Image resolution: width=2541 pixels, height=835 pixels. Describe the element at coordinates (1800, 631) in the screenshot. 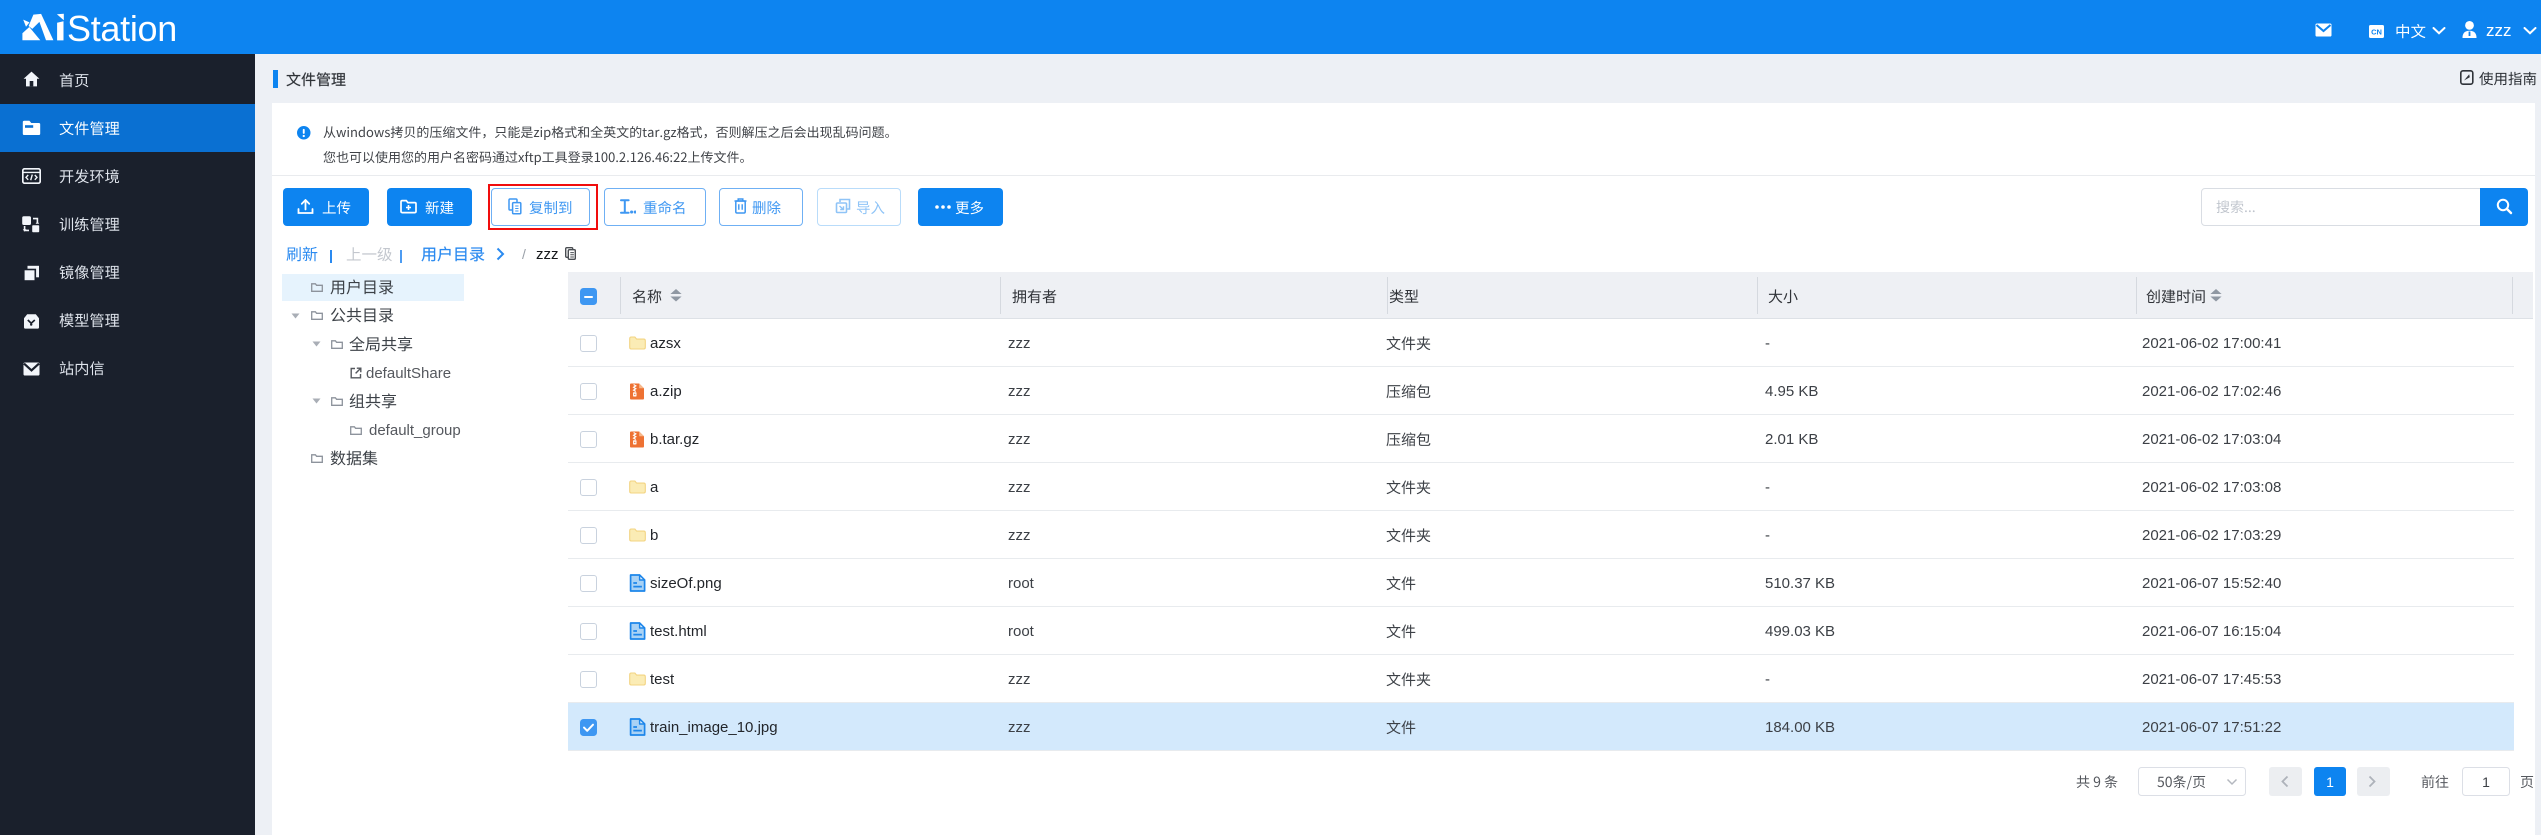

I see `svg-text: 499.03 KB` at that location.